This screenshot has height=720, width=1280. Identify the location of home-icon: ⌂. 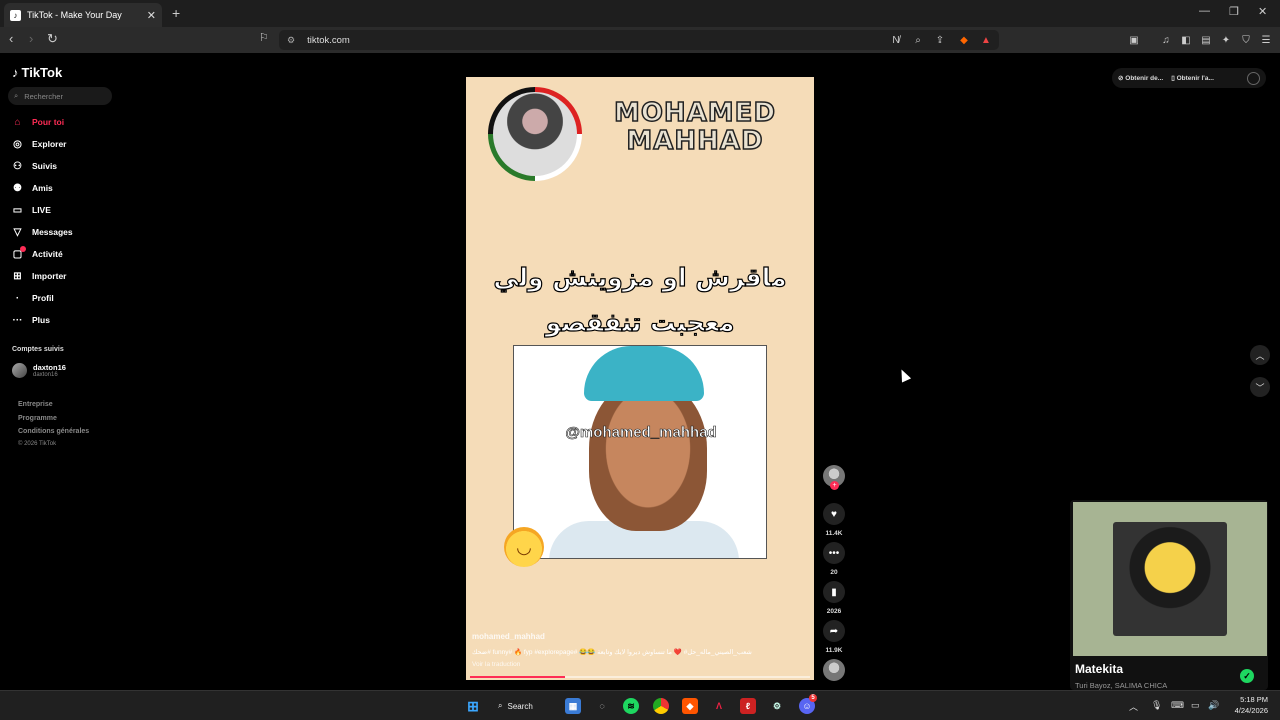
(17, 122).